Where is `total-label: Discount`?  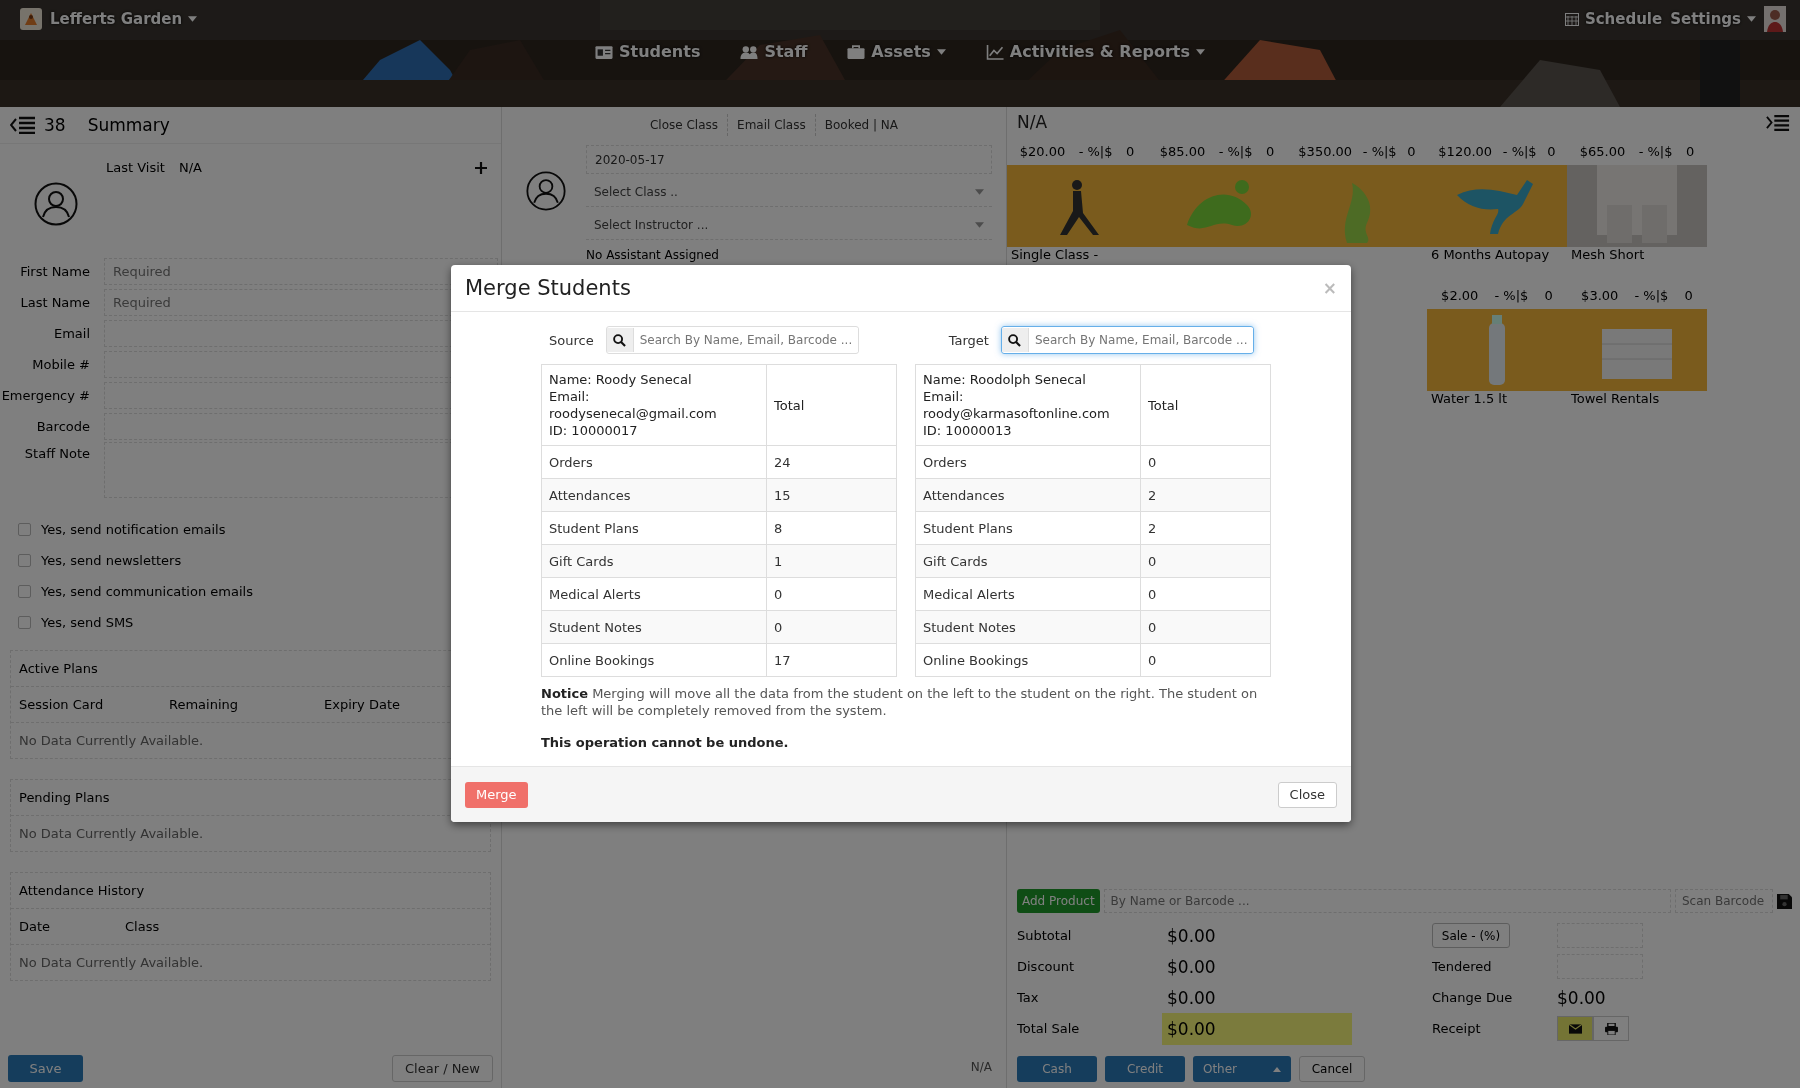
total-label: Discount is located at coordinates (1046, 966).